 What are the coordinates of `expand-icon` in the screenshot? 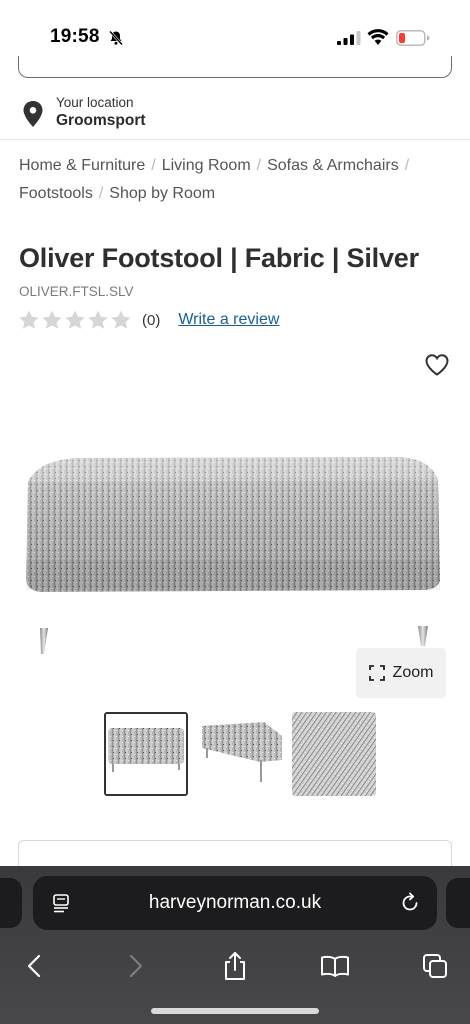 It's located at (376, 673).